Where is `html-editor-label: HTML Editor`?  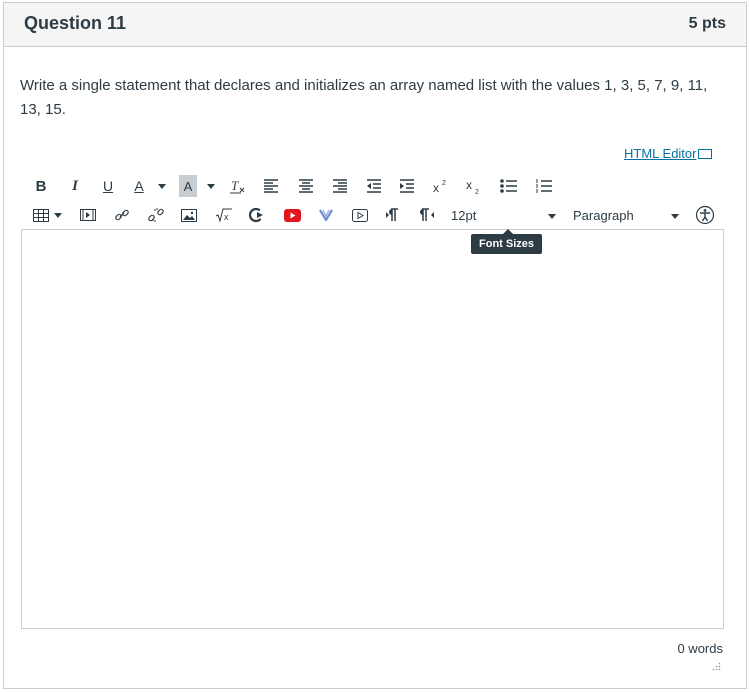
html-editor-label: HTML Editor is located at coordinates (660, 153).